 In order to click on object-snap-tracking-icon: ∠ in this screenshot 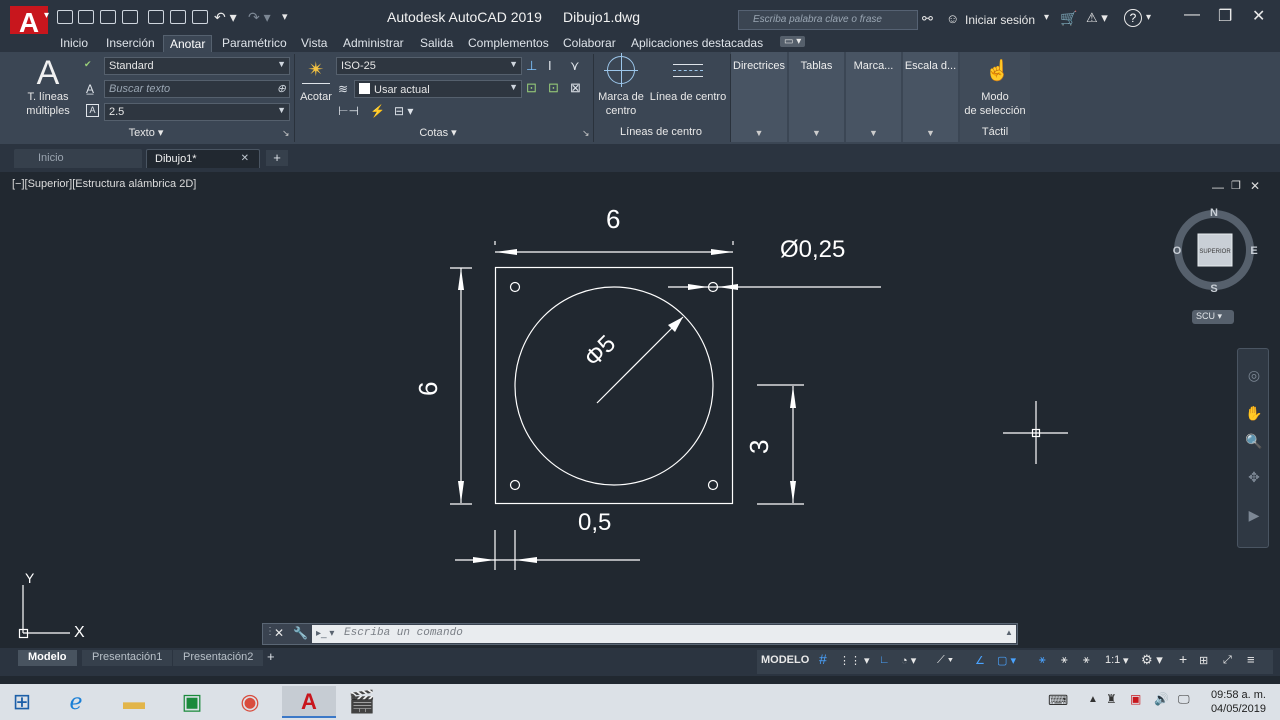, I will do `click(980, 660)`.